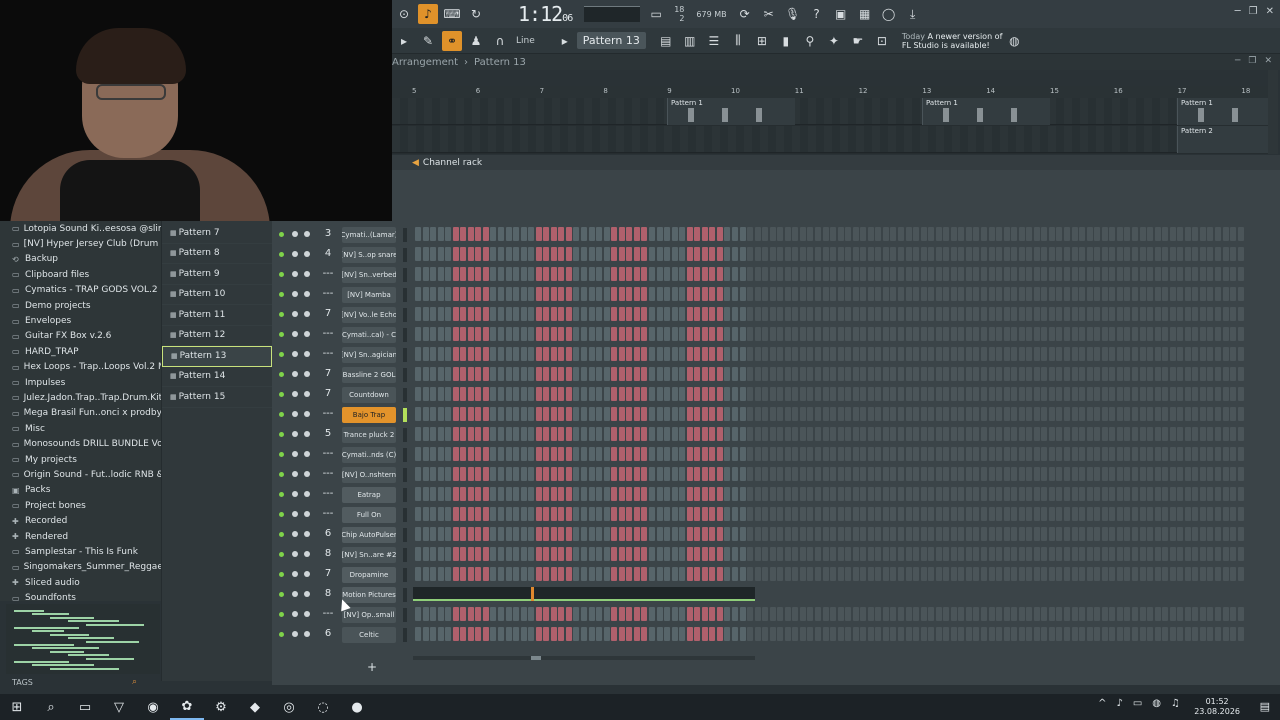 This screenshot has height=720, width=1280. I want to click on stamp-icon: ♟, so click(476, 41).